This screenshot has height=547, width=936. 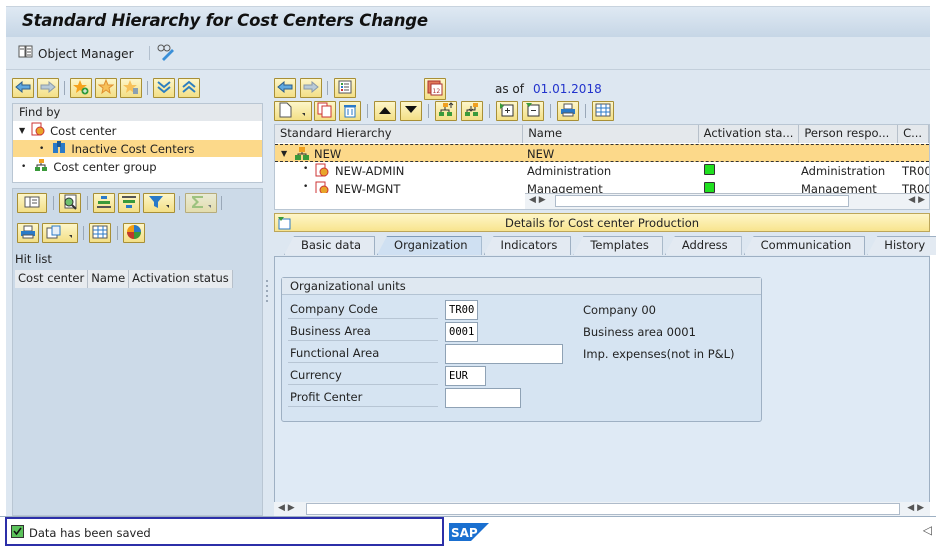 I want to click on sap-logo-text: SAP, so click(x=464, y=533).